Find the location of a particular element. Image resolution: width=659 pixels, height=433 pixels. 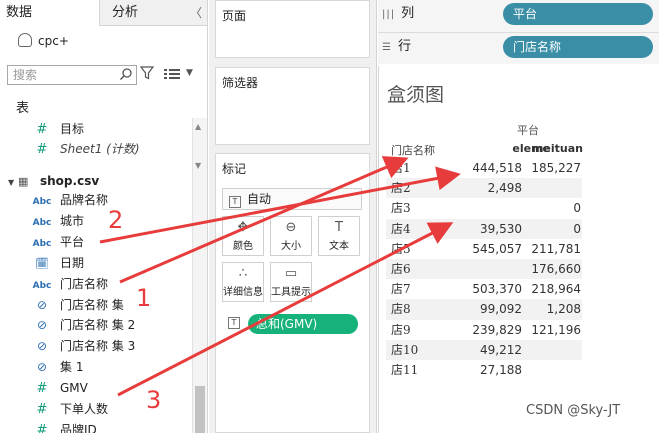

calendar-icon: 🗓 is located at coordinates (42, 263).